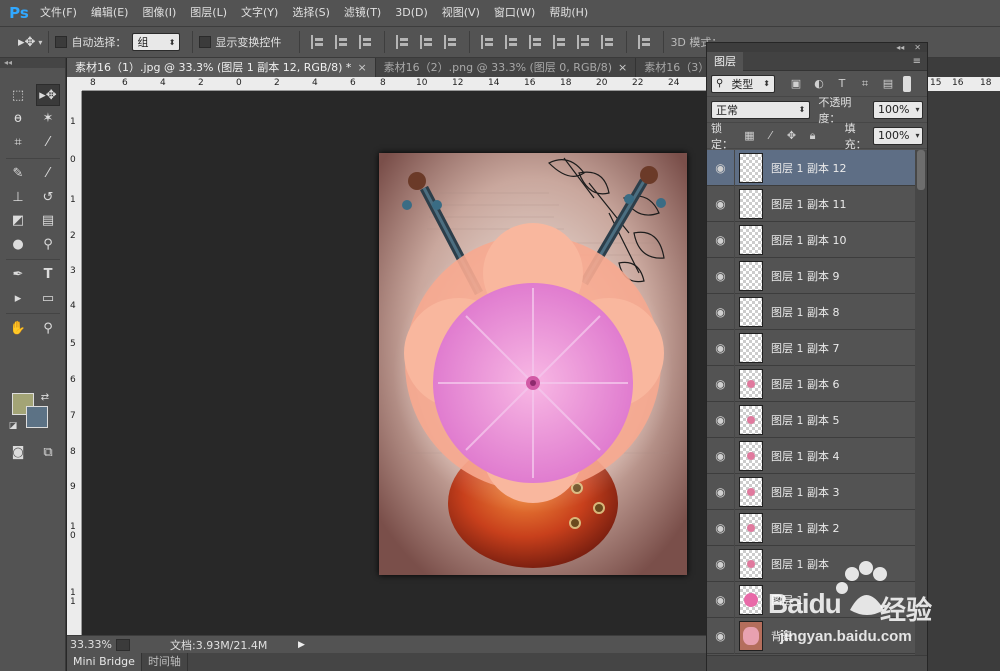 This screenshot has width=1000, height=671. What do you see at coordinates (811, 563) in the screenshot?
I see `layer-row: ◉ 图层 1 副本` at bounding box center [811, 563].